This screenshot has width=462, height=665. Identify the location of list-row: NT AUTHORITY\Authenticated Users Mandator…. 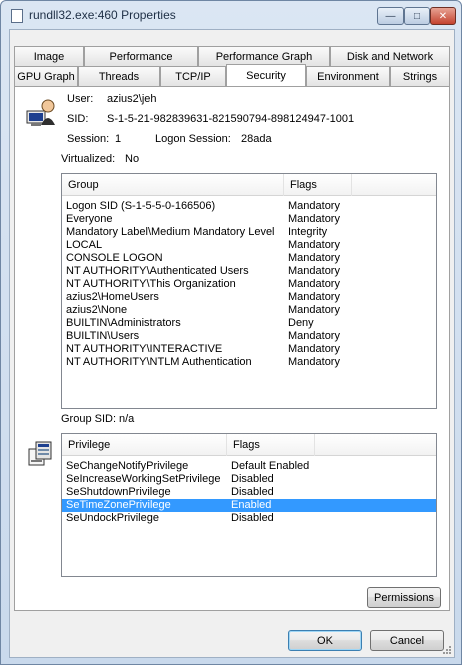
(249, 271).